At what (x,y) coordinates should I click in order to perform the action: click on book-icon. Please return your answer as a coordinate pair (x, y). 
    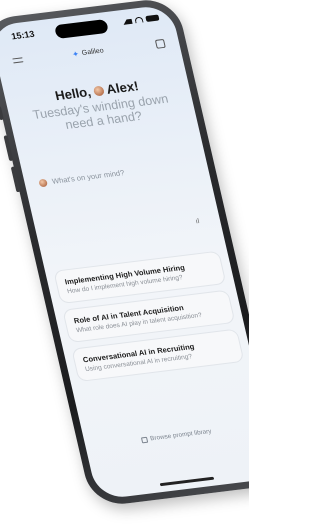
    Looking at the image, I should click on (144, 439).